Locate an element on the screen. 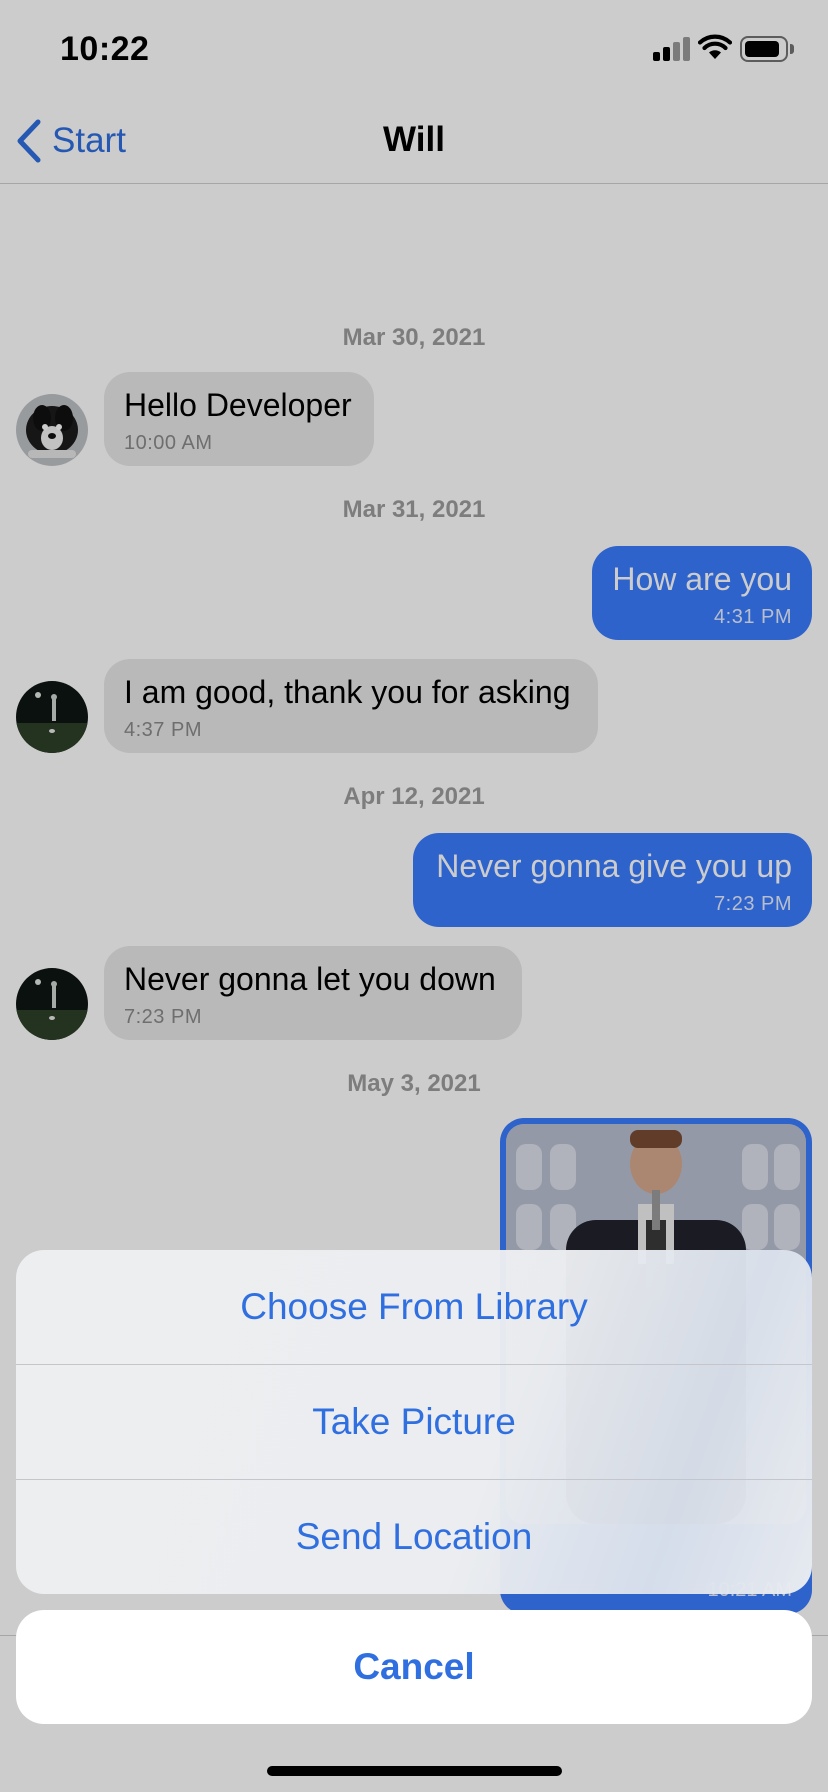 The width and height of the screenshot is (828, 1792). cancel-button: Cancel is located at coordinates (414, 1667).